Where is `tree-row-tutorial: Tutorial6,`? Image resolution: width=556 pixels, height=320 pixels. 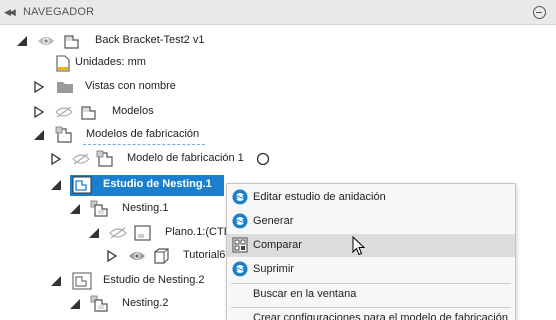
tree-row-tutorial: Tutorial6, is located at coordinates (114, 256).